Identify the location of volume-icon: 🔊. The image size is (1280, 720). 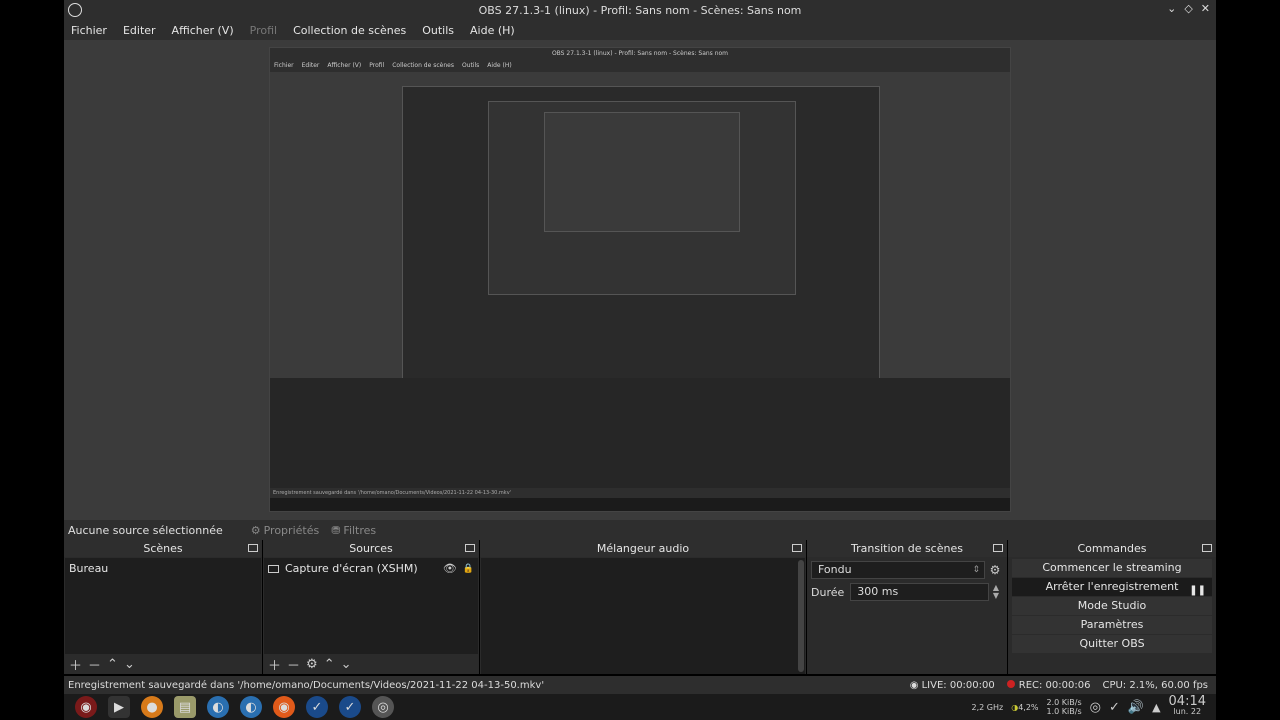
(1136, 707).